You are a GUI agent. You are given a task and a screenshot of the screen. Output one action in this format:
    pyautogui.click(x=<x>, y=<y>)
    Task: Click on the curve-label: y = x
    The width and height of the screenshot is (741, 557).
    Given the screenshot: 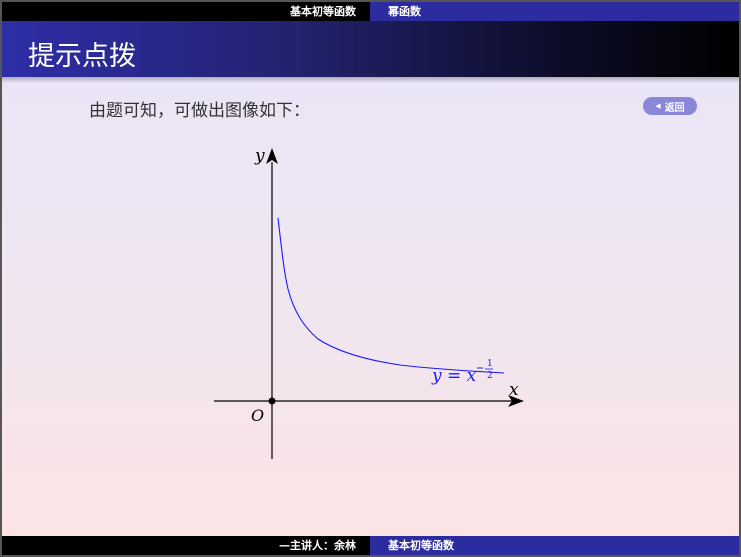 What is the action you would take?
    pyautogui.click(x=454, y=376)
    